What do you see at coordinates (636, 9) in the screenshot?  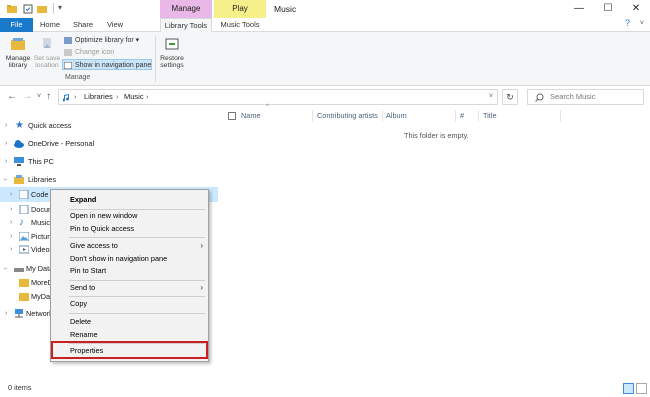 I see `close-button: ✕` at bounding box center [636, 9].